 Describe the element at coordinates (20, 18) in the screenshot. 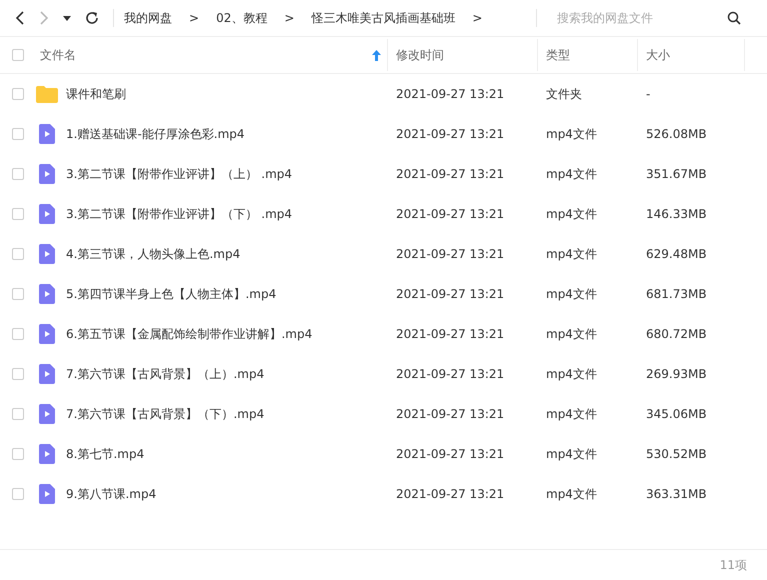

I see `back-icon` at that location.